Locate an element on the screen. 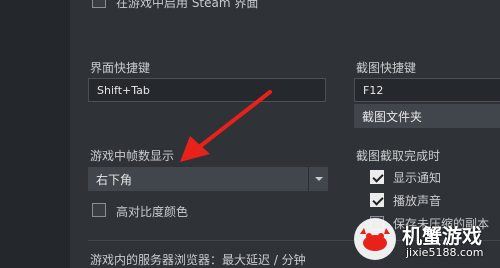 The height and width of the screenshot is (268, 500). watermark-title: 机蟹游戏 is located at coordinates (442, 236).